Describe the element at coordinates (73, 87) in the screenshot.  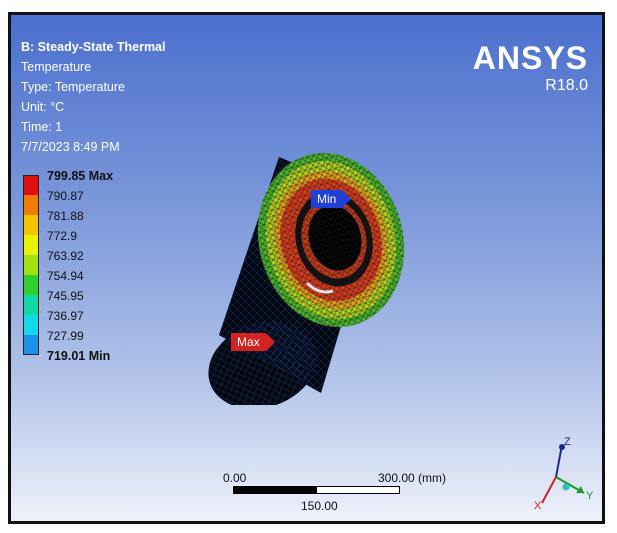
I see `result-type: Type: Temperature` at that location.